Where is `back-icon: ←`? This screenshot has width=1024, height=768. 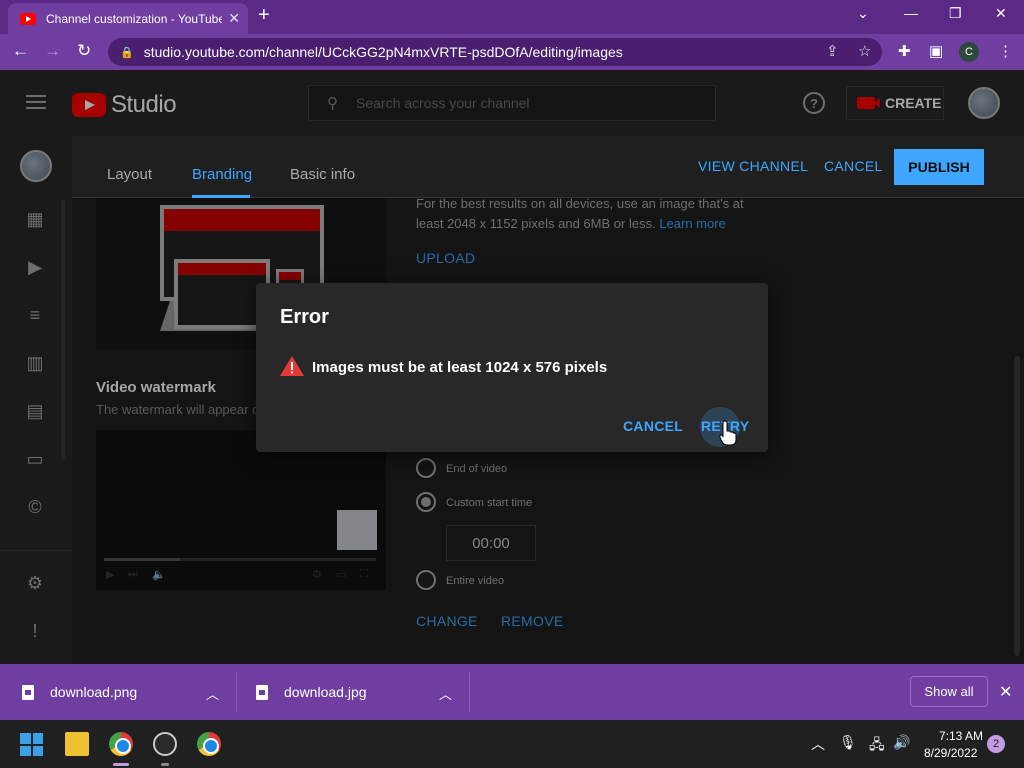
back-icon: ← is located at coordinates (20, 51).